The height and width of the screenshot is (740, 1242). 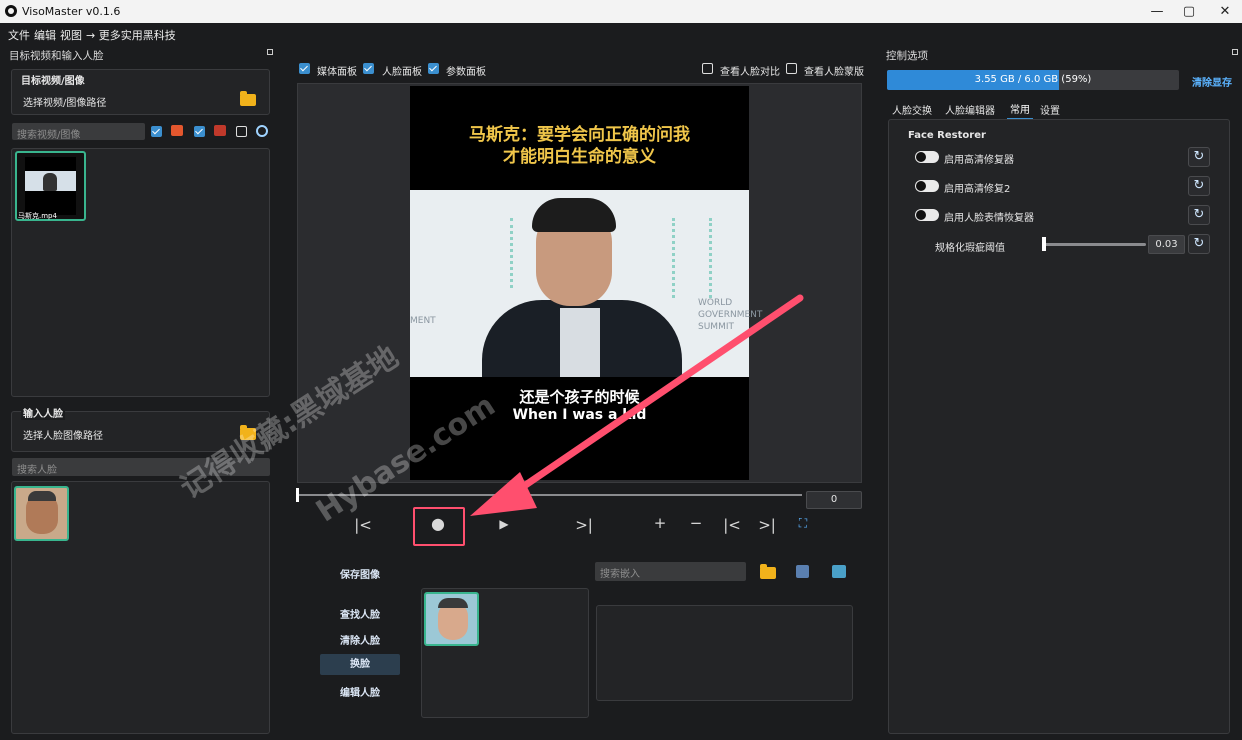 What do you see at coordinates (654, 397) in the screenshot?
I see `arrow-shaft` at bounding box center [654, 397].